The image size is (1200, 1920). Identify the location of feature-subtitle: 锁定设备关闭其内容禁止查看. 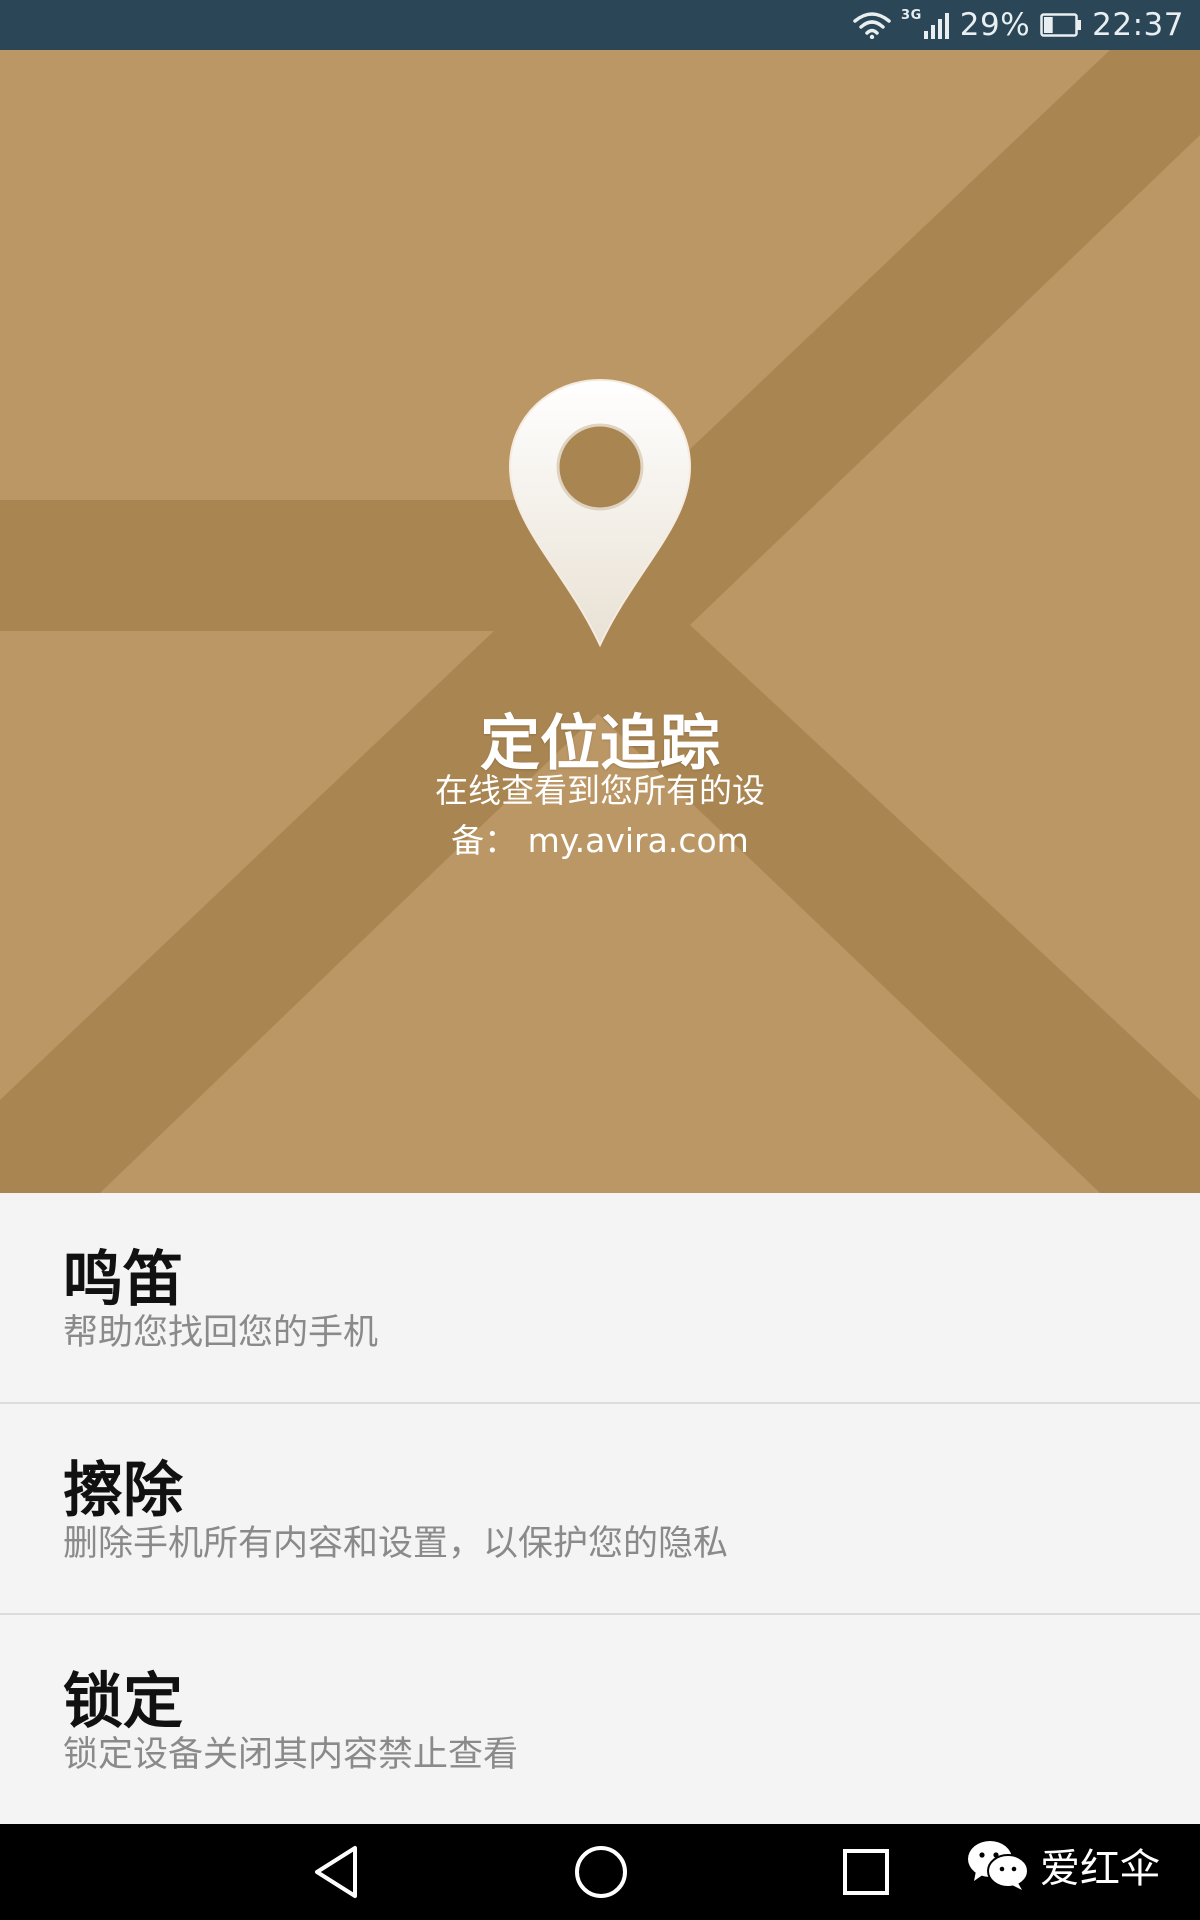
(291, 1755).